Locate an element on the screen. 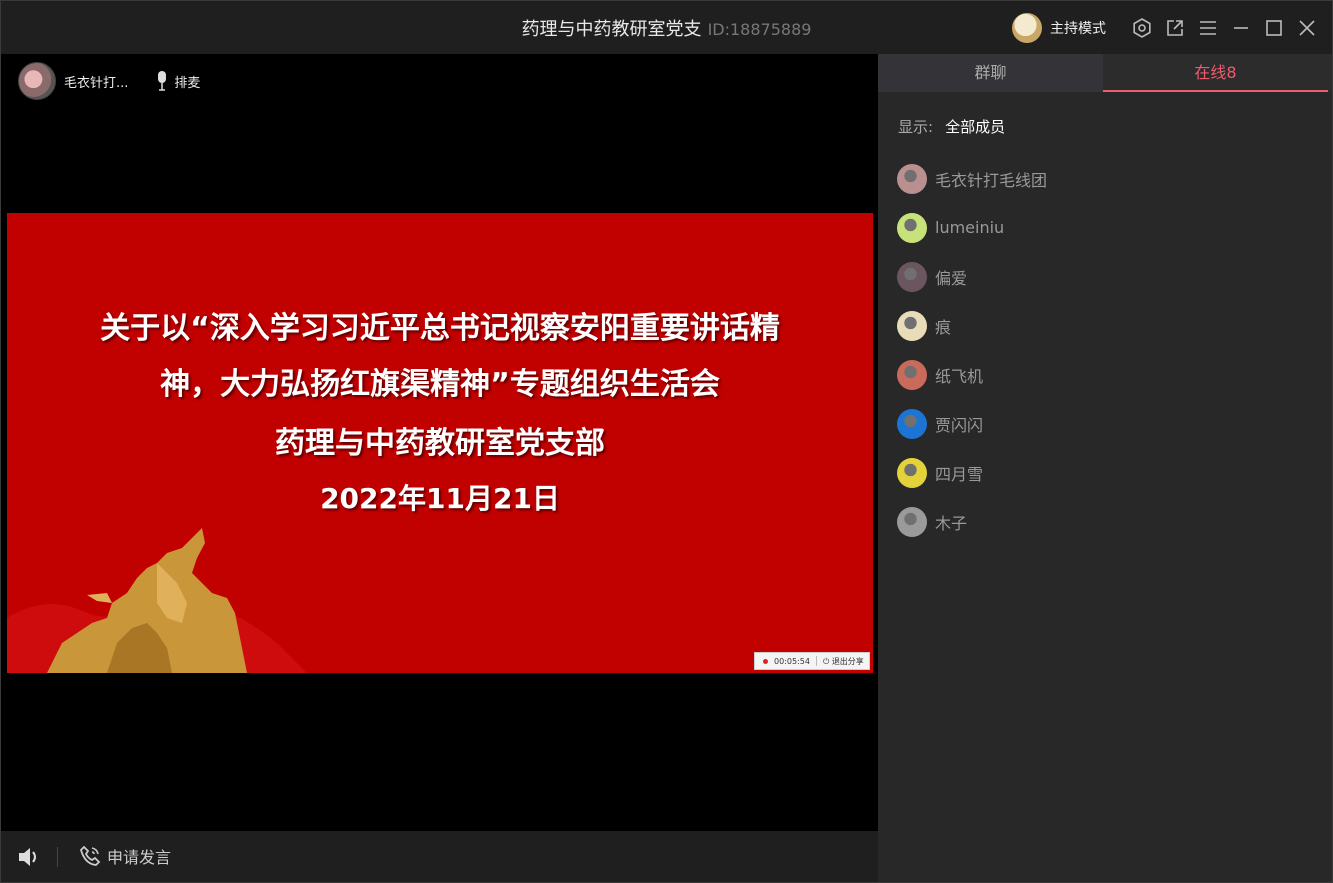  member-name: 贾闪闪 is located at coordinates (959, 425).